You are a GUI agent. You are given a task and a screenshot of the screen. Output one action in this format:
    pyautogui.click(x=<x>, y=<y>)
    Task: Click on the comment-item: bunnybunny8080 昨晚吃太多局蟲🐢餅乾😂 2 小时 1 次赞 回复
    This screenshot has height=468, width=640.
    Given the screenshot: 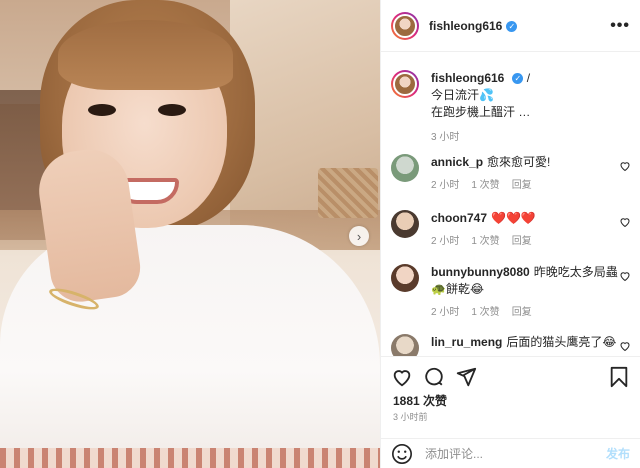 What is the action you would take?
    pyautogui.click(x=511, y=292)
    